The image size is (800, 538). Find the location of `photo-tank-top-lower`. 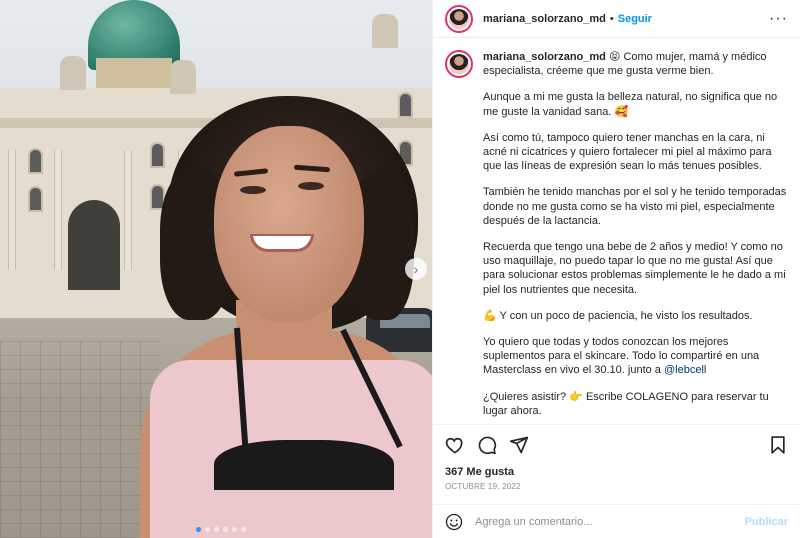

photo-tank-top-lower is located at coordinates (291, 514).